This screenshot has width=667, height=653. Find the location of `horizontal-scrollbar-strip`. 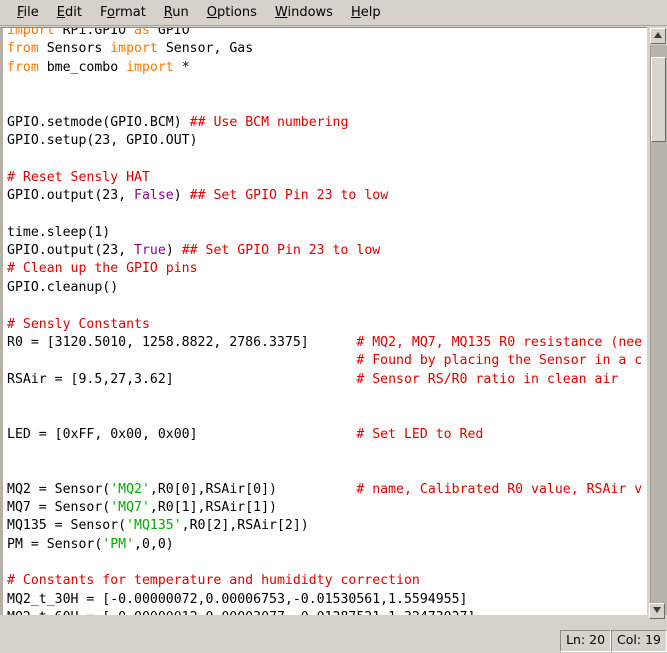

horizontal-scrollbar-strip is located at coordinates (333, 616).